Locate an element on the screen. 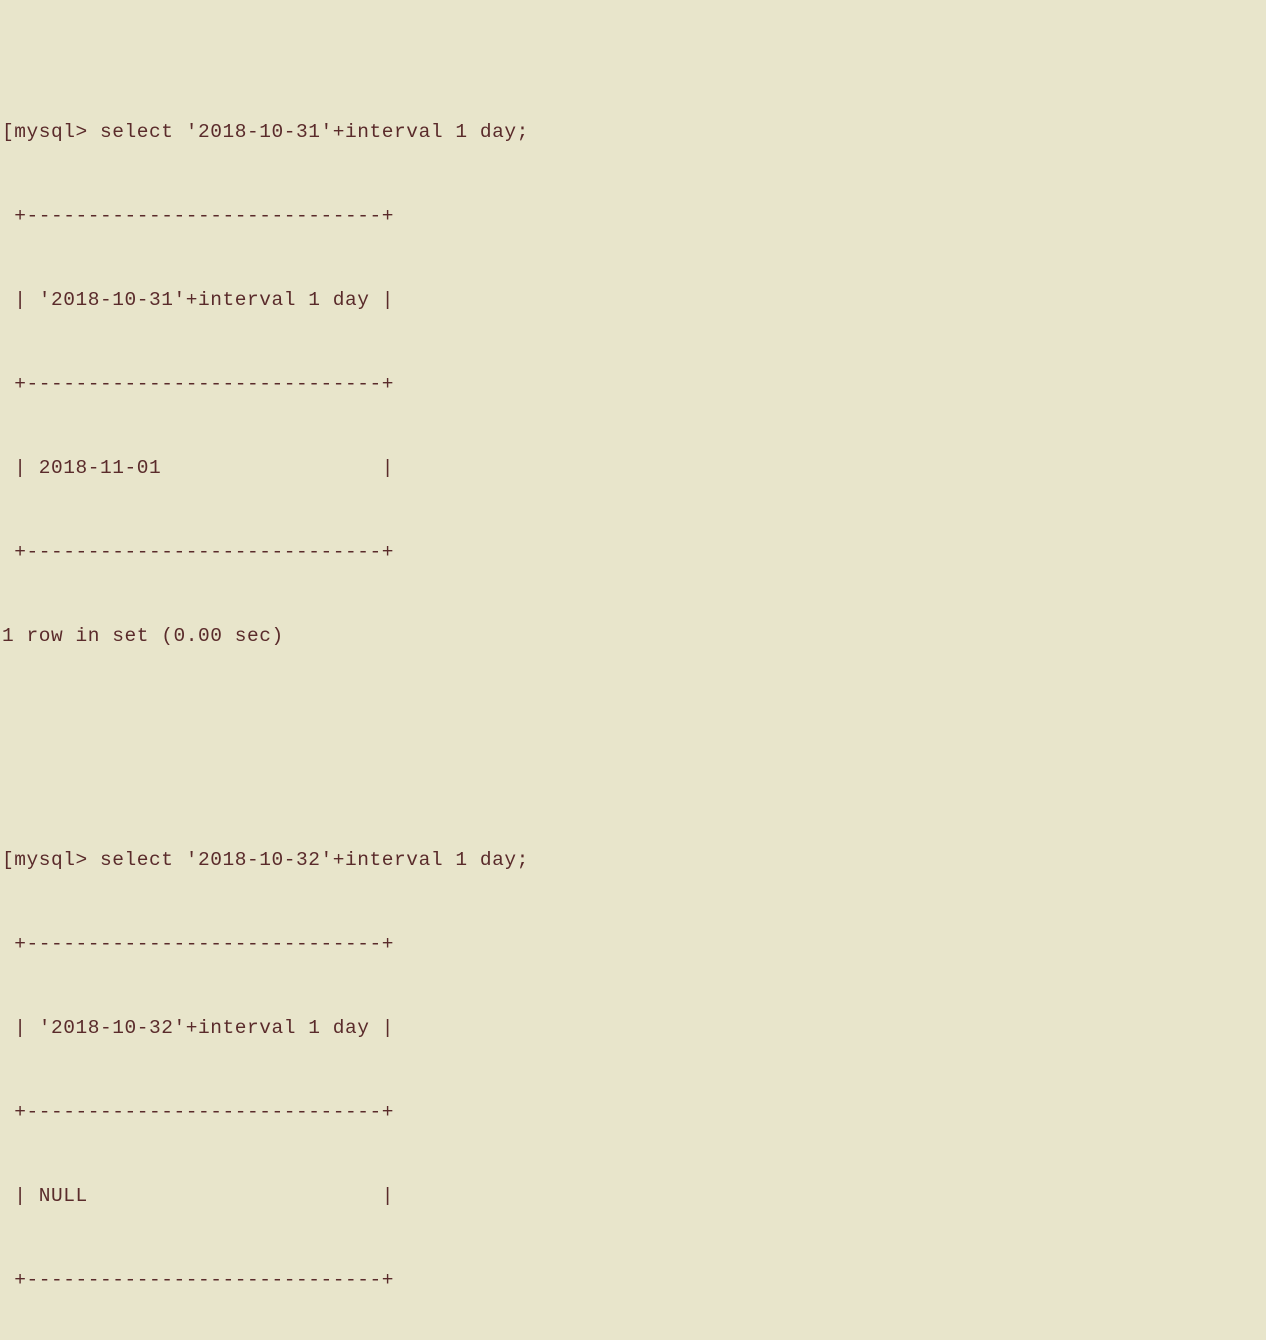 This screenshot has width=1266, height=1340. table-data-row: | NULL | is located at coordinates (198, 1196).